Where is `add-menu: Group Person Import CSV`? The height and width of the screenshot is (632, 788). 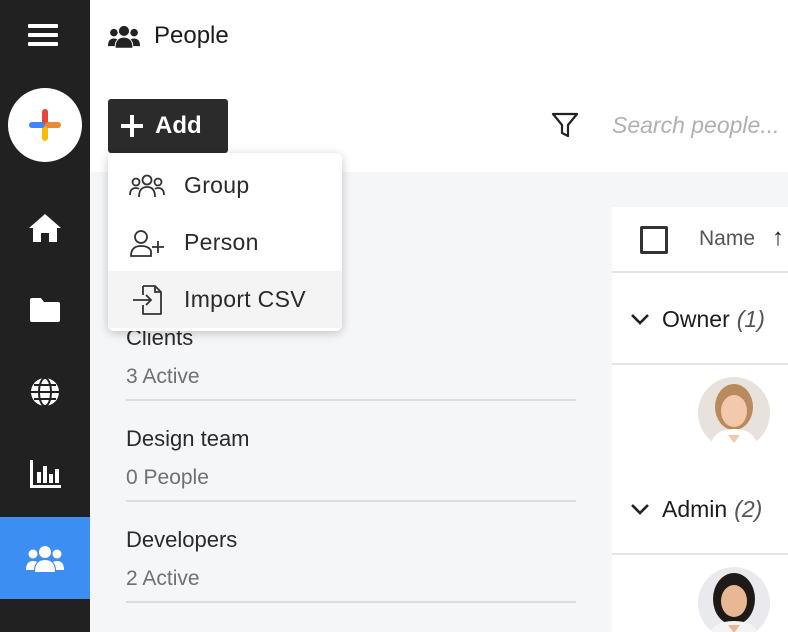
add-menu: Group Person Import CSV is located at coordinates (225, 242).